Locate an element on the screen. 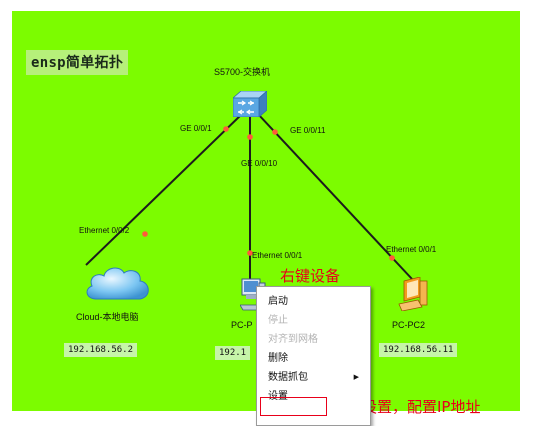 This screenshot has height=426, width=554. menu-item-align-grid: 对齐到网格 is located at coordinates (313, 339).